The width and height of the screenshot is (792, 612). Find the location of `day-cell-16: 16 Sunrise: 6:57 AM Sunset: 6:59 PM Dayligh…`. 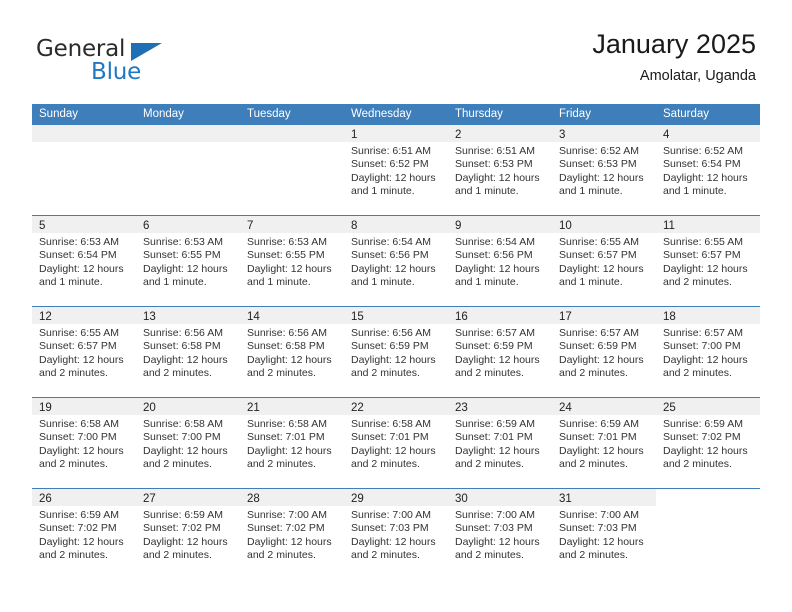

day-cell-16: 16 Sunrise: 6:57 AM Sunset: 6:59 PM Dayligh… is located at coordinates (500, 352).